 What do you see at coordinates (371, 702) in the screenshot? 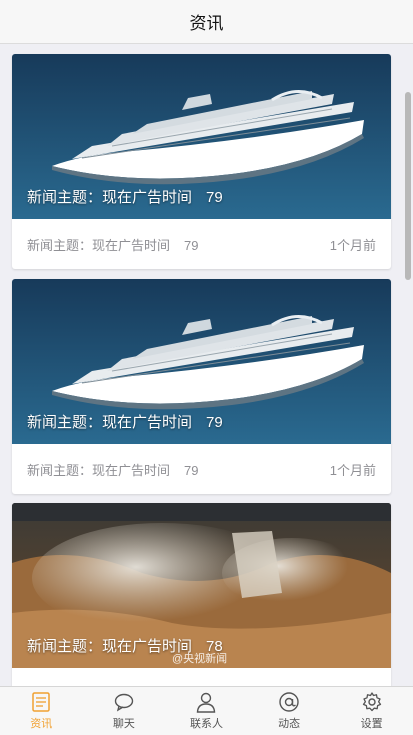
I see `gear-icon` at bounding box center [371, 702].